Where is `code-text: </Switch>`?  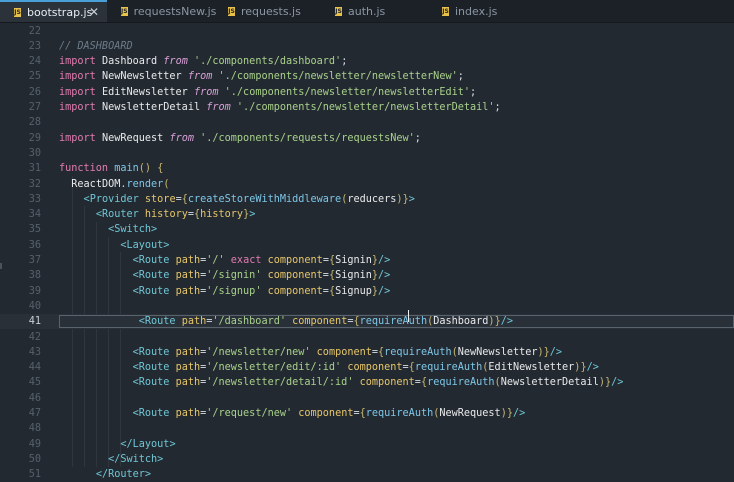
code-text: </Switch> is located at coordinates (136, 459).